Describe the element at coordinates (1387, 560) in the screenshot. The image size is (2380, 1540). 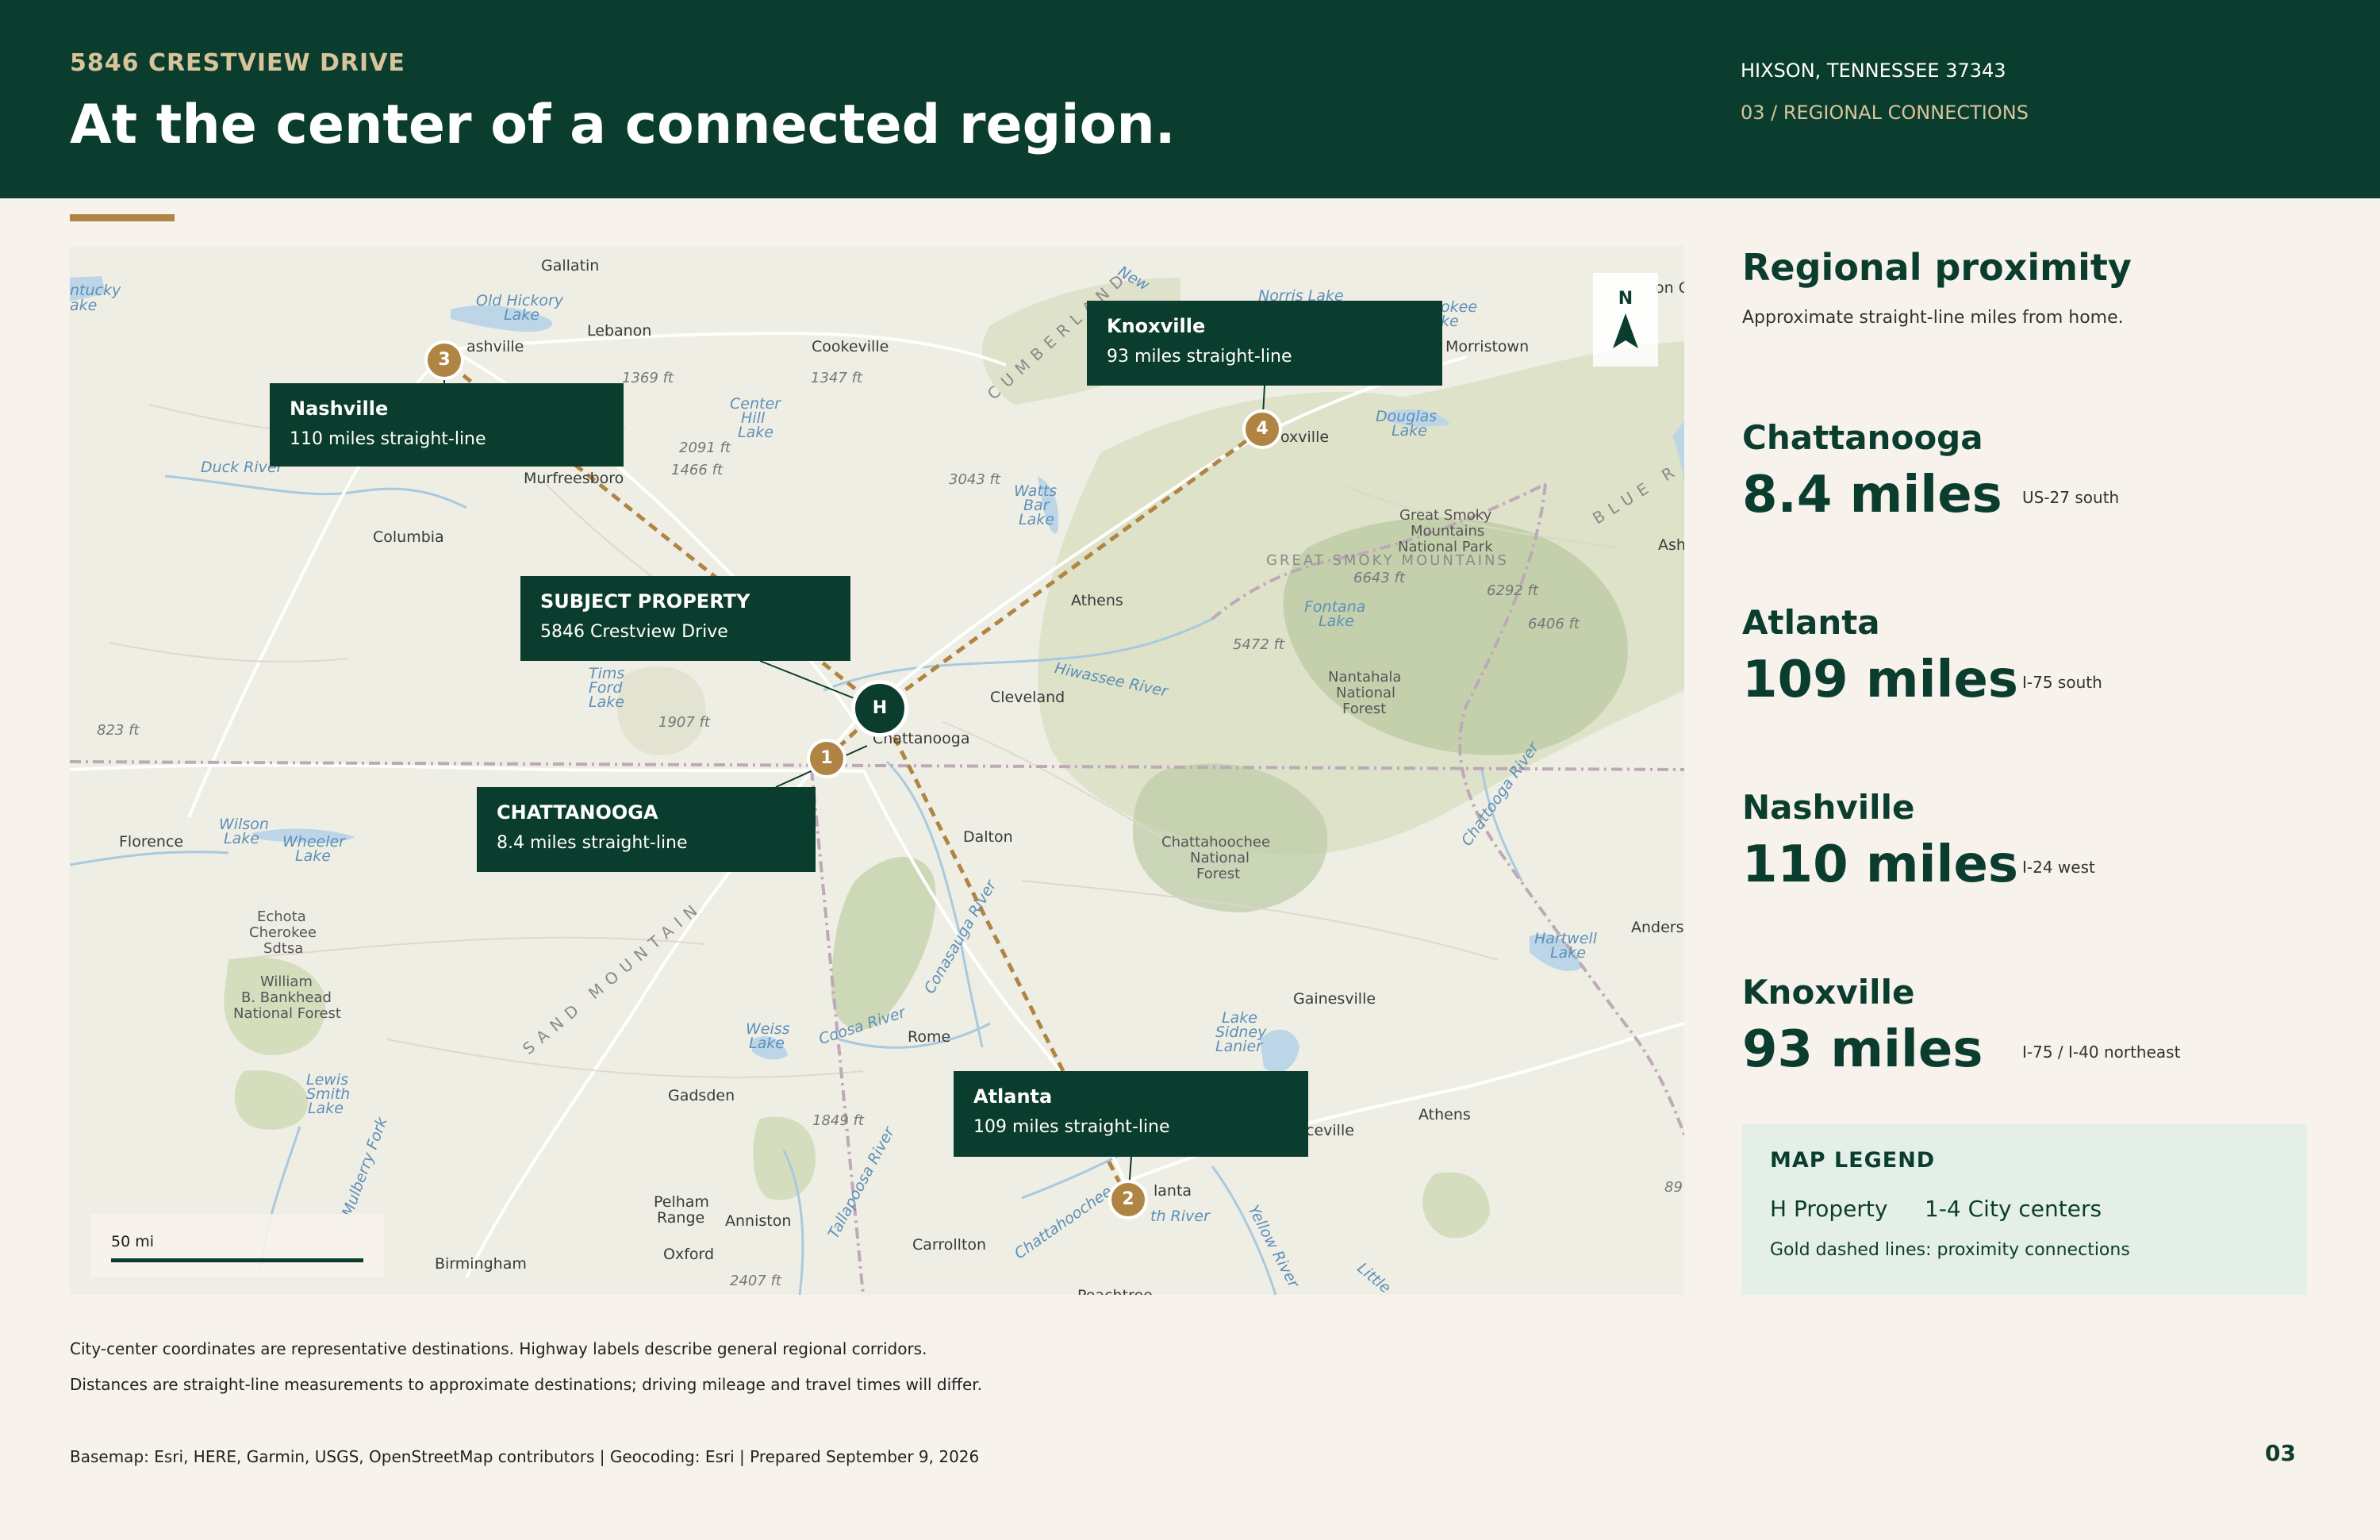
I see `label-great-smoky-mtns: GREAT SMOKY MOUNTAINS` at that location.